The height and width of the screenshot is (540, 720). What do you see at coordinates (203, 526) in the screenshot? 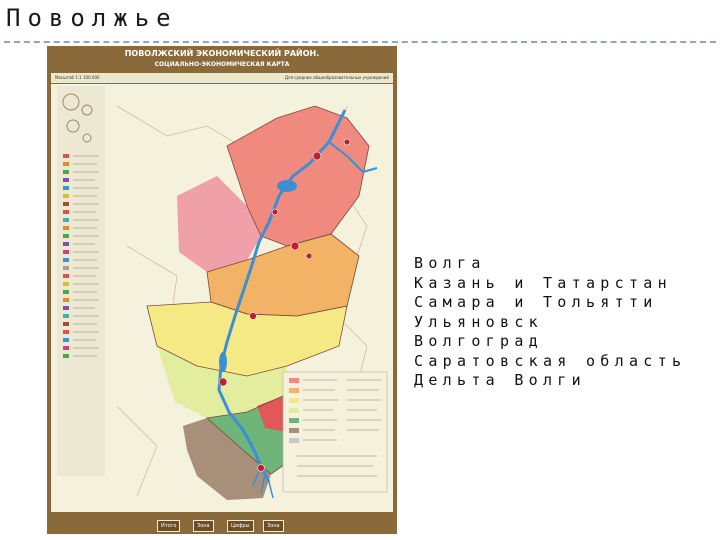
I see `map-footer-button-2: Зона` at bounding box center [203, 526].